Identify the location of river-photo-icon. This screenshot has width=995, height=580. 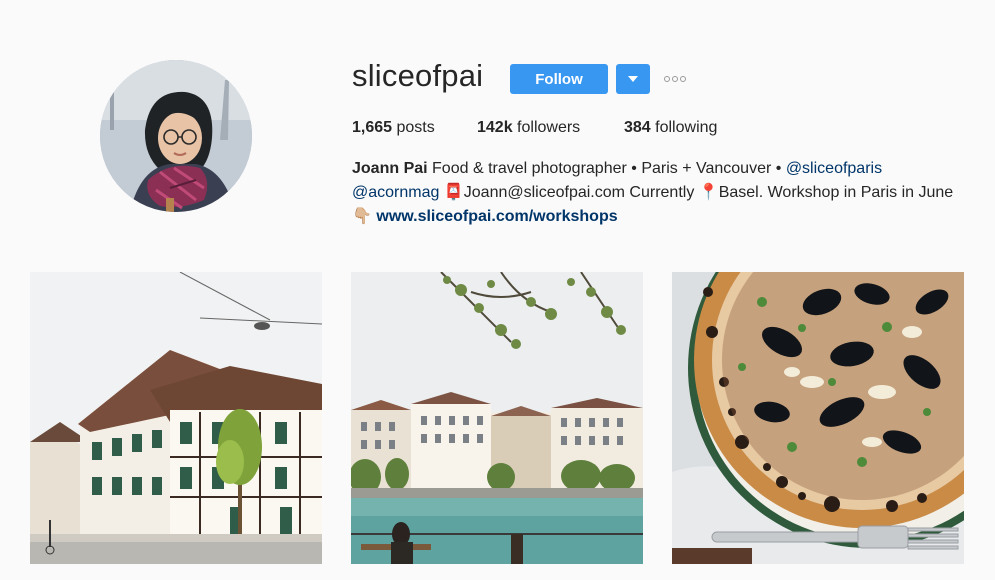
(497, 418).